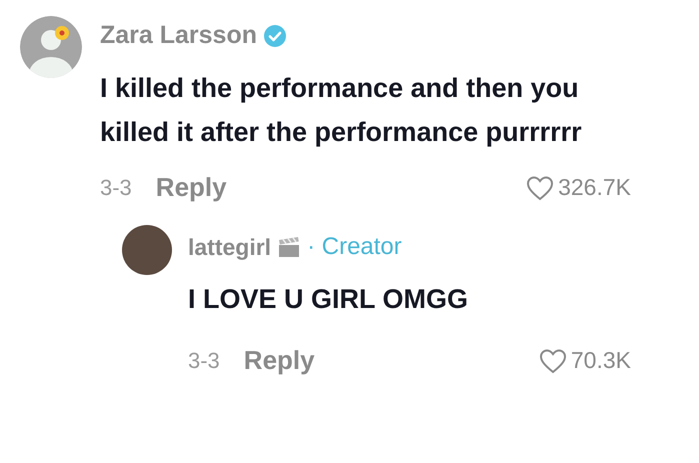 Image resolution: width=699 pixels, height=463 pixels. What do you see at coordinates (147, 250) in the screenshot?
I see `avatar-photo-placeholder` at bounding box center [147, 250].